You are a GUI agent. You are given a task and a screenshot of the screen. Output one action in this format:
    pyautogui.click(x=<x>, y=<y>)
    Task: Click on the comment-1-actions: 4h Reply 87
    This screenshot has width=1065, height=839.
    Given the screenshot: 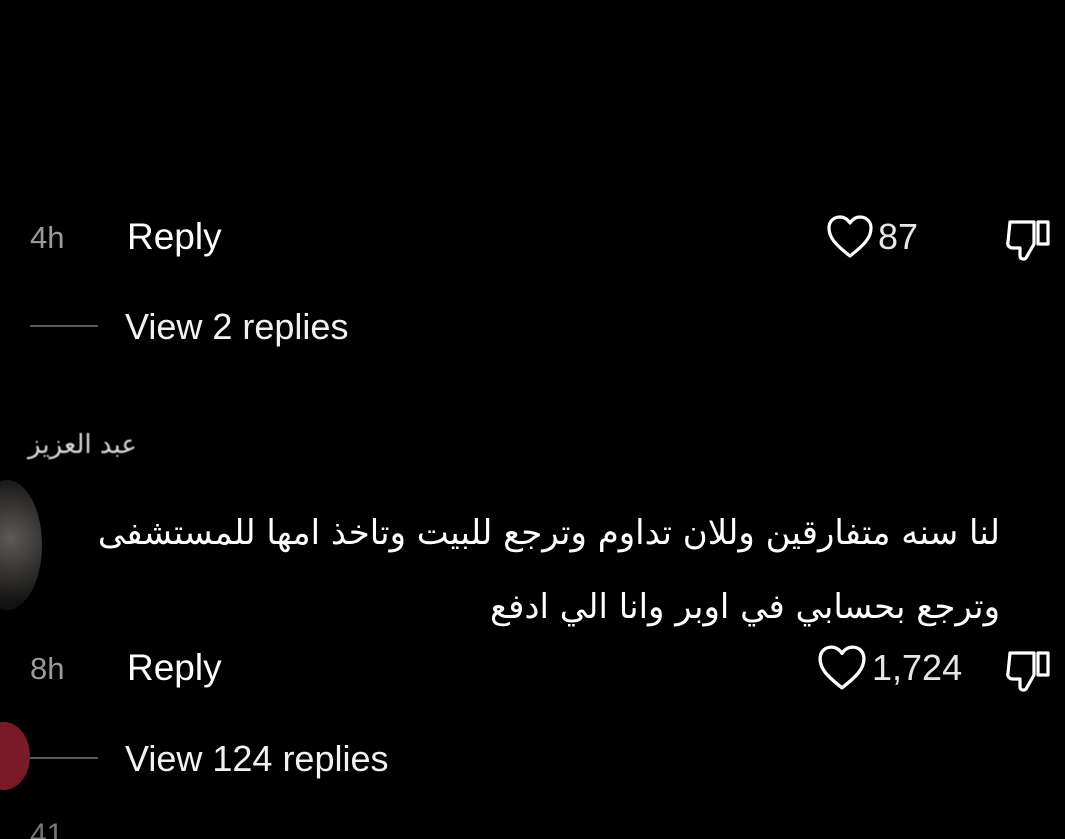 What is the action you would take?
    pyautogui.click(x=532, y=237)
    